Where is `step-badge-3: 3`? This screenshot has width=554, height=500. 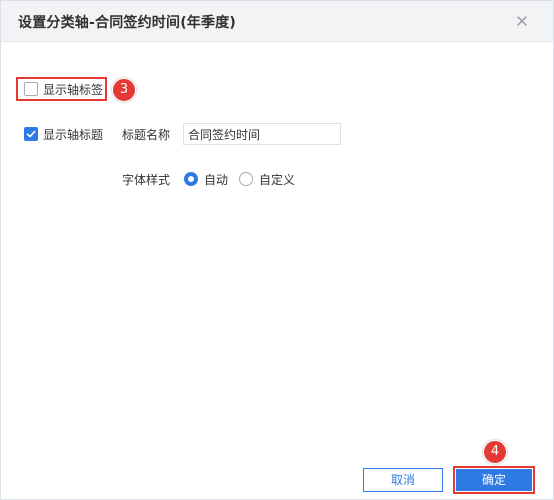 step-badge-3: 3 is located at coordinates (124, 90).